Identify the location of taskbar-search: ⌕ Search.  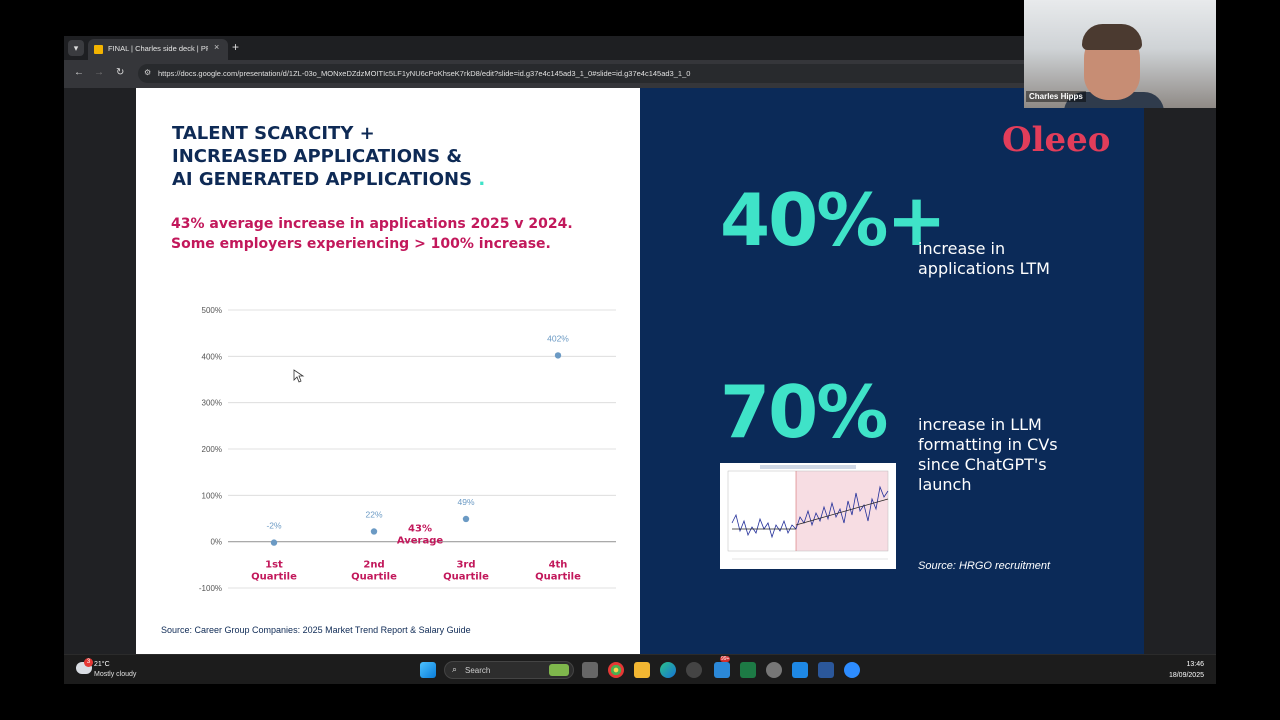
(509, 670).